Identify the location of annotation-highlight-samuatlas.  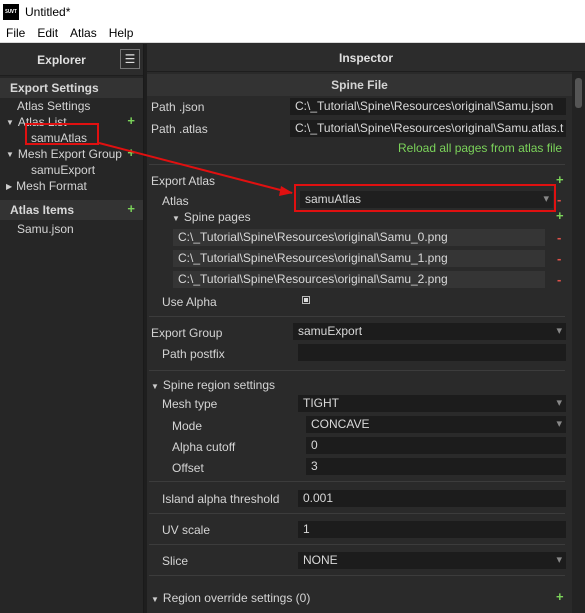
(62, 134).